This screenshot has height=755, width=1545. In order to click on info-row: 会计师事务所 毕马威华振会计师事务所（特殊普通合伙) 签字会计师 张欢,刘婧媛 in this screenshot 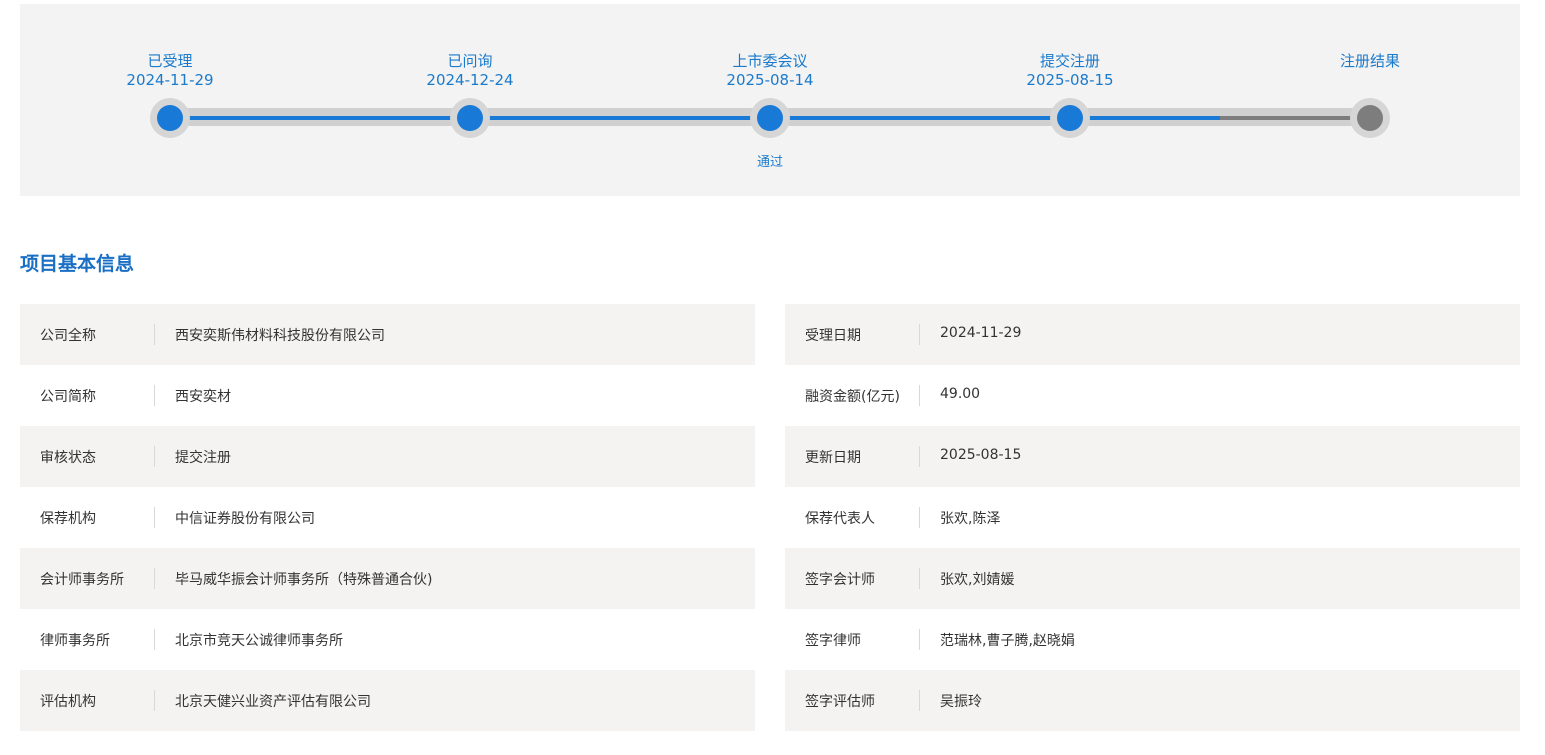, I will do `click(770, 578)`.